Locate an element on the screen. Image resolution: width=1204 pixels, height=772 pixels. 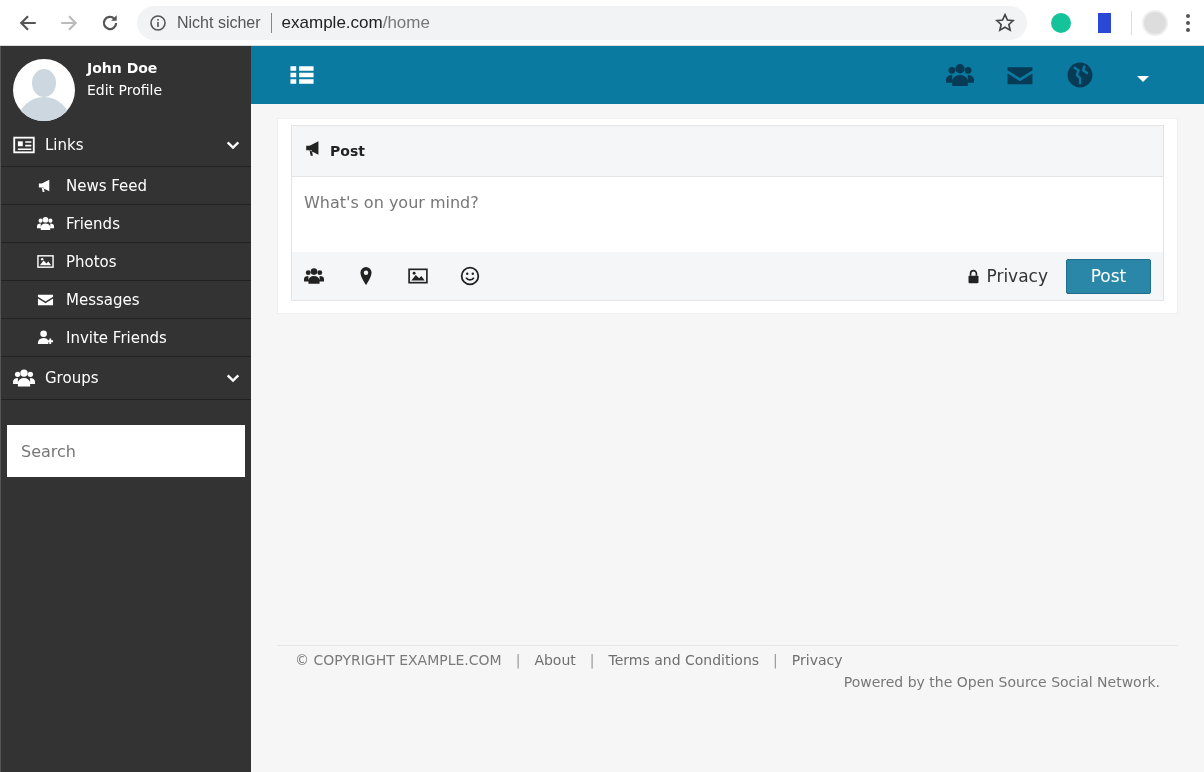
address-bar: Nicht sicher example.com/home is located at coordinates (582, 22).